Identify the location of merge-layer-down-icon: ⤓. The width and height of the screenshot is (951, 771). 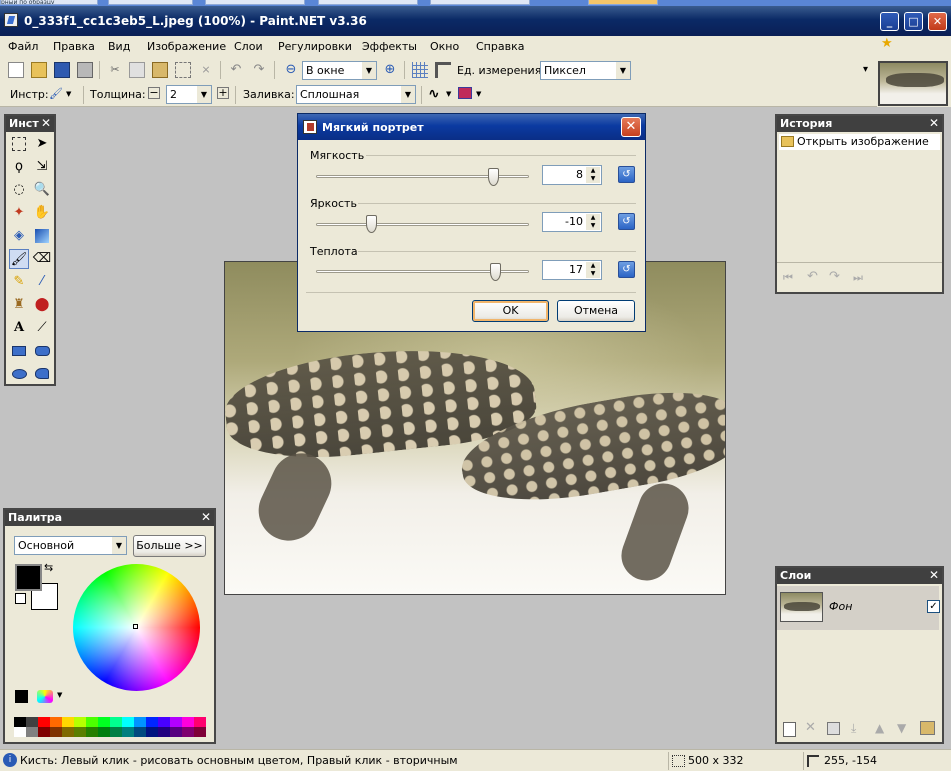
(853, 728).